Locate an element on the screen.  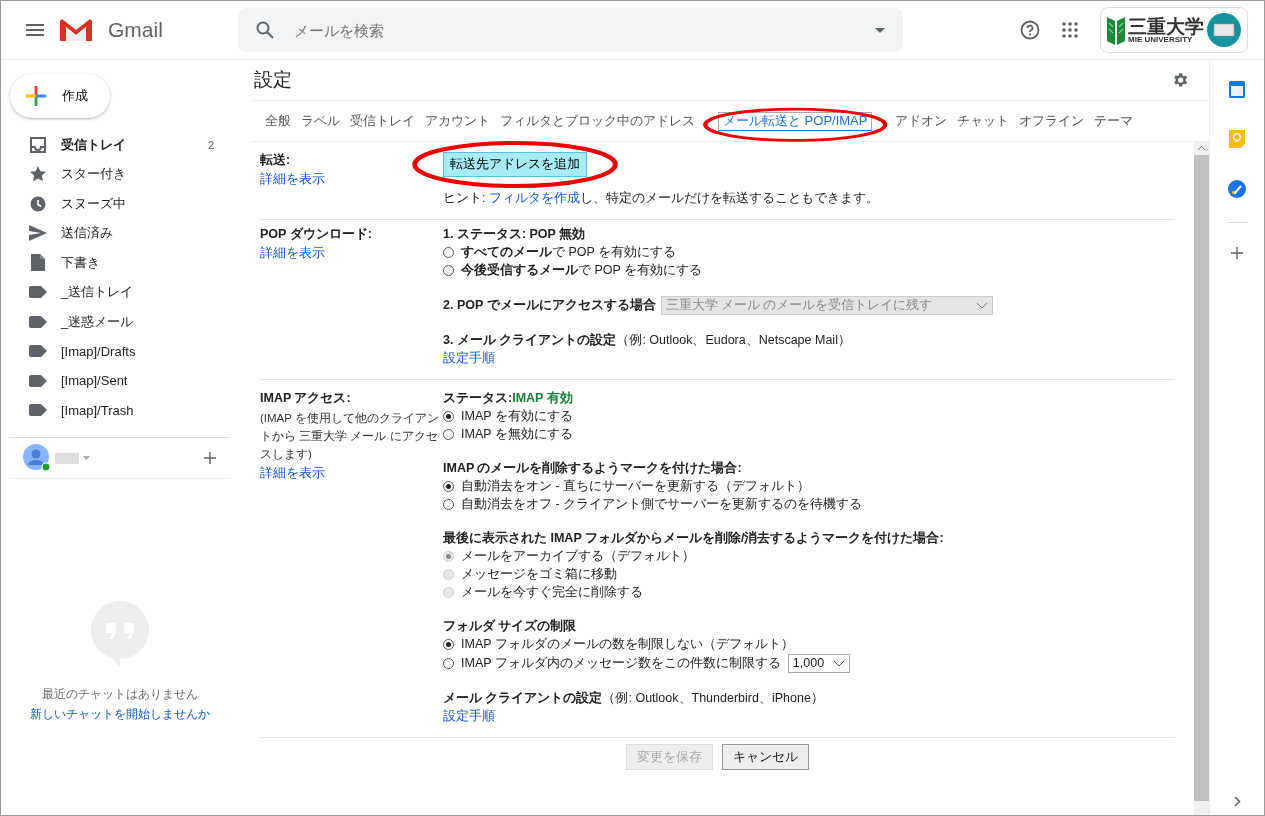
folder-item: スヌーズ中 is located at coordinates (111, 204).